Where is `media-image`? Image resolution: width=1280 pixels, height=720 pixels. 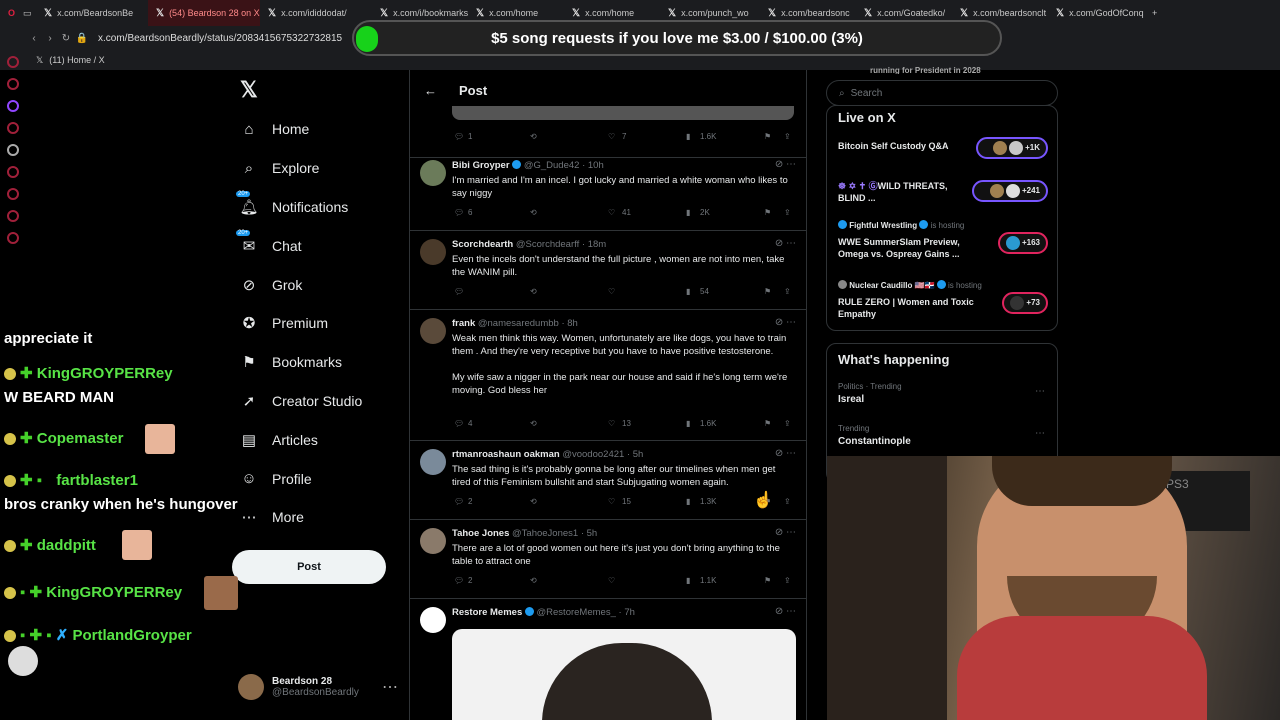 media-image is located at coordinates (624, 674).